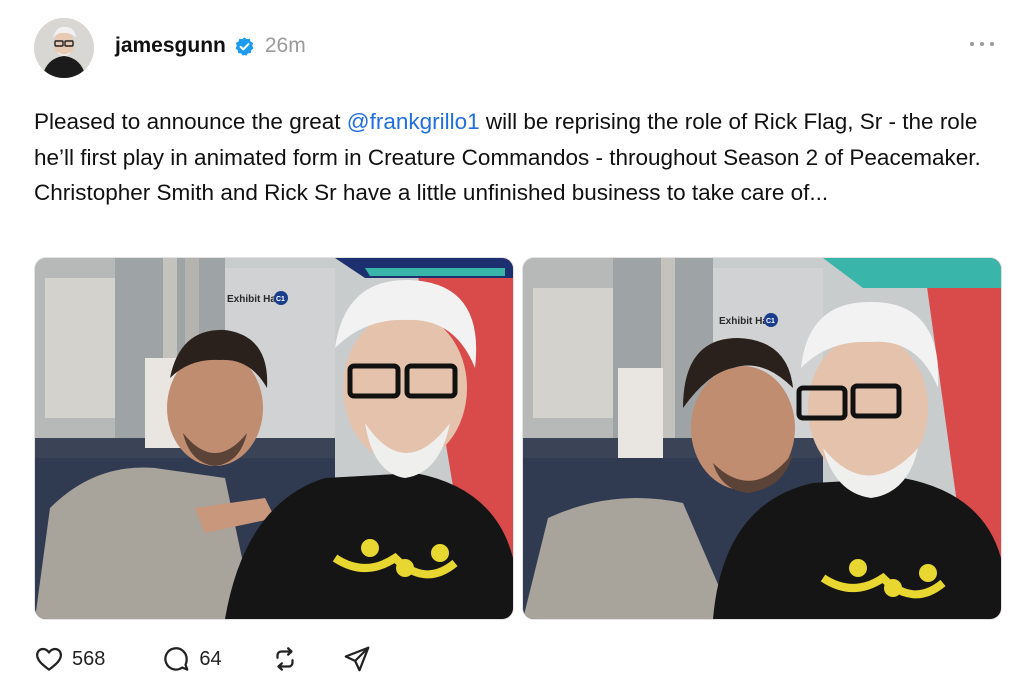 The image size is (1024, 686). I want to click on photo-1-sign-text: Exhibit Hall, so click(254, 299).